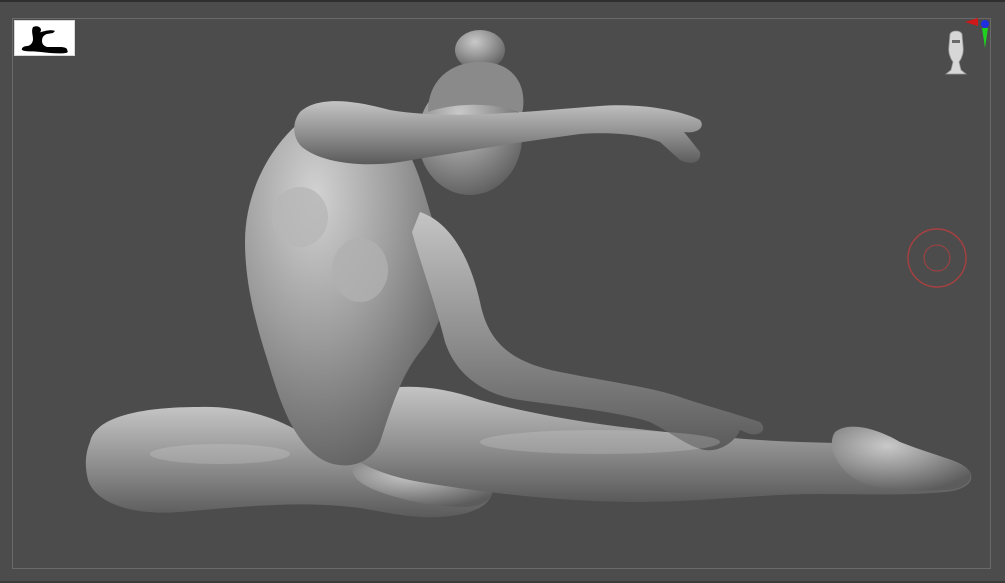 The image size is (1005, 583). I want to click on thumbnail-preview, so click(44, 38).